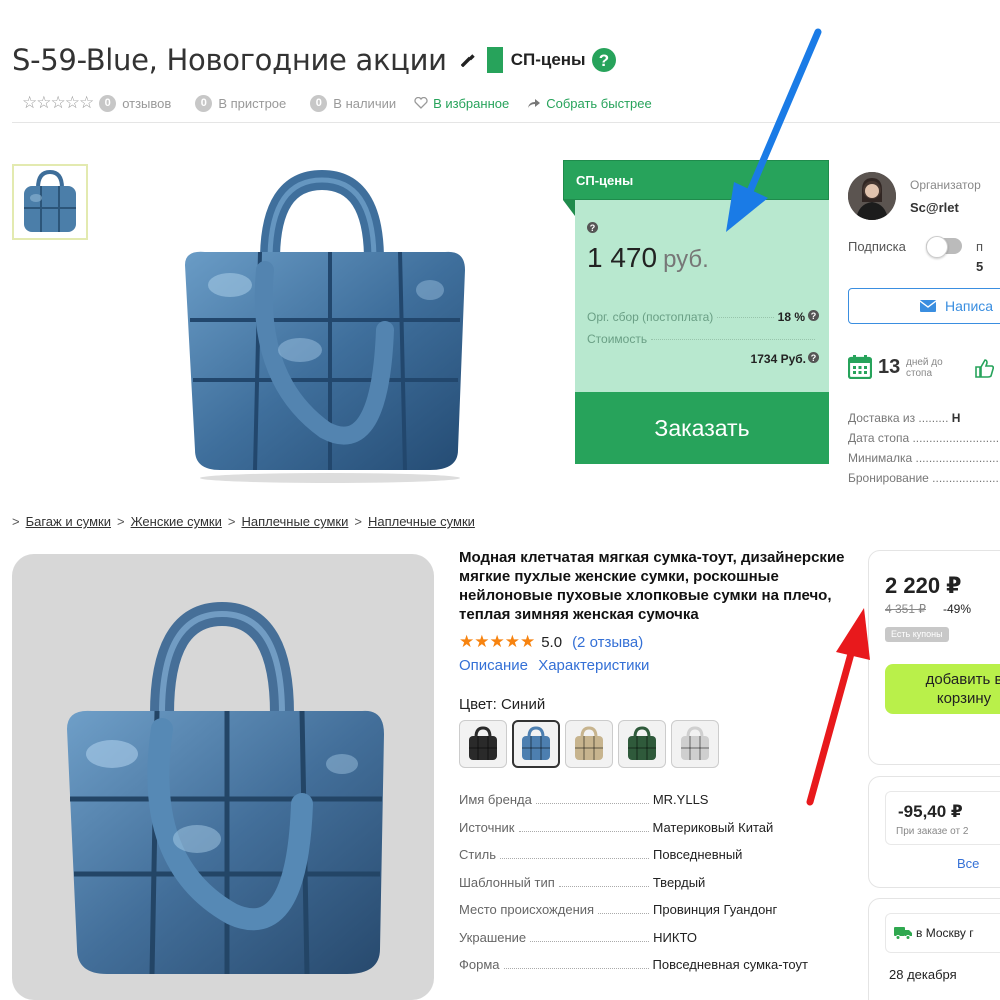 This screenshot has height=1000, width=1000. What do you see at coordinates (924, 362) in the screenshot?
I see `days-label-line1: дней до` at bounding box center [924, 362].